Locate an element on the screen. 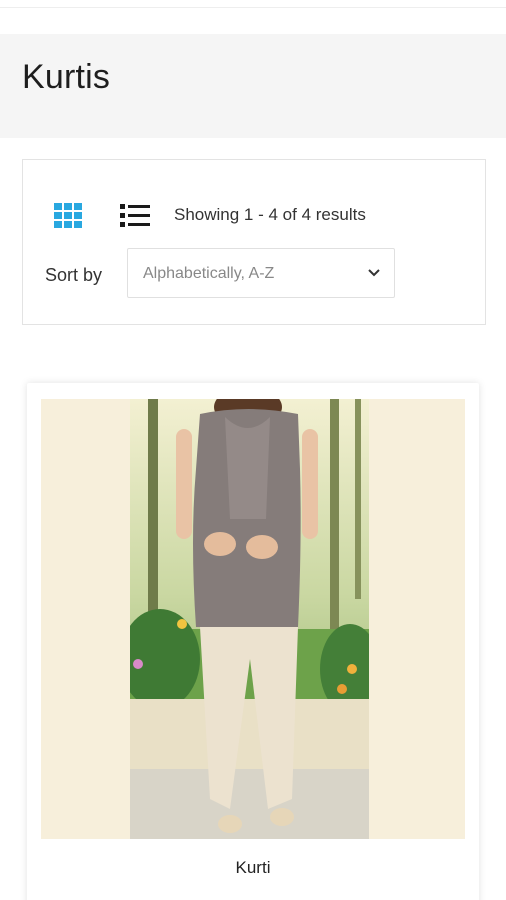  sort-selected-value: Alphabetically, A-Z is located at coordinates (209, 273).